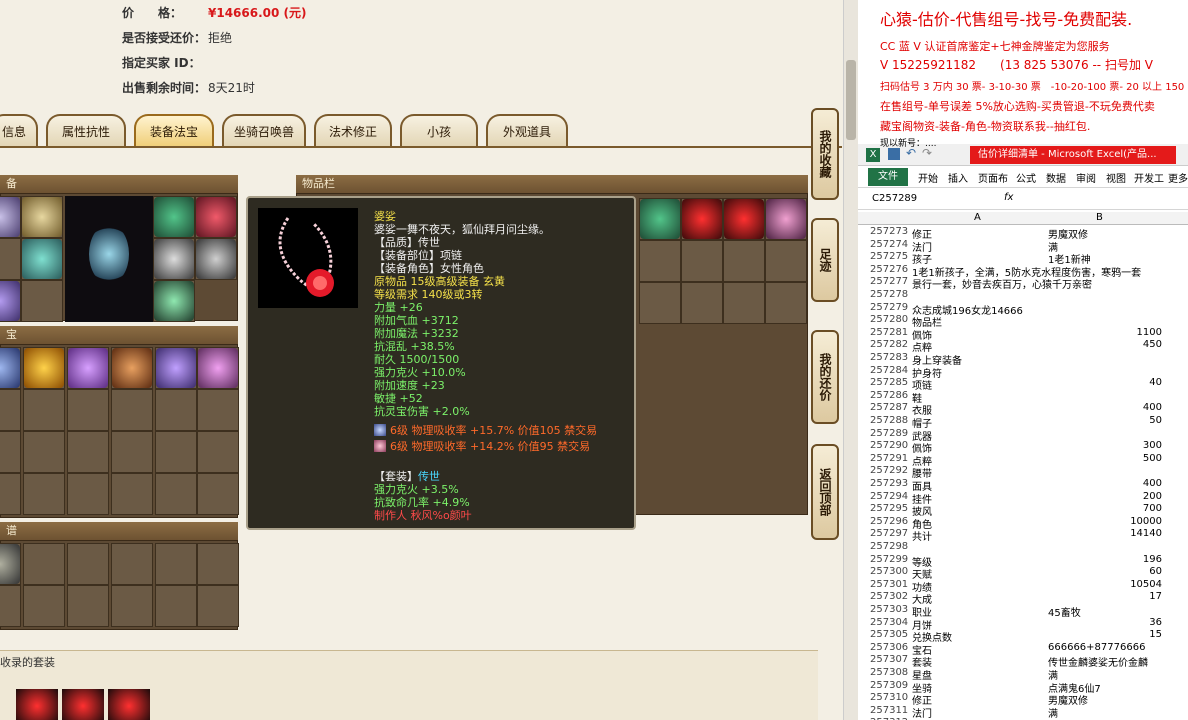 Image resolution: width=1188 pixels, height=720 pixels. Describe the element at coordinates (1023, 547) in the screenshot. I see `spreadsheet-row: 257298` at that location.